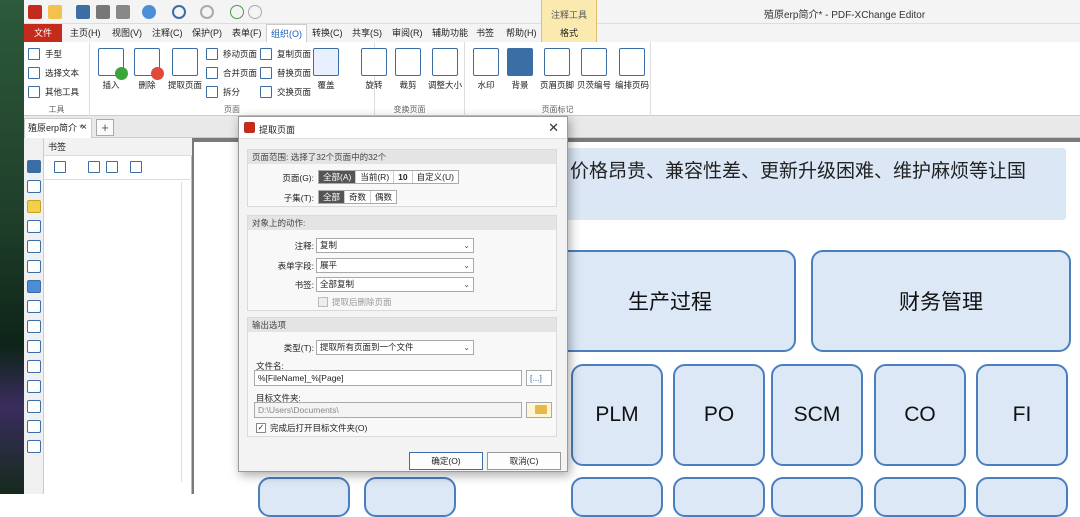  I want to click on tab-file: 文件, so click(43, 33).